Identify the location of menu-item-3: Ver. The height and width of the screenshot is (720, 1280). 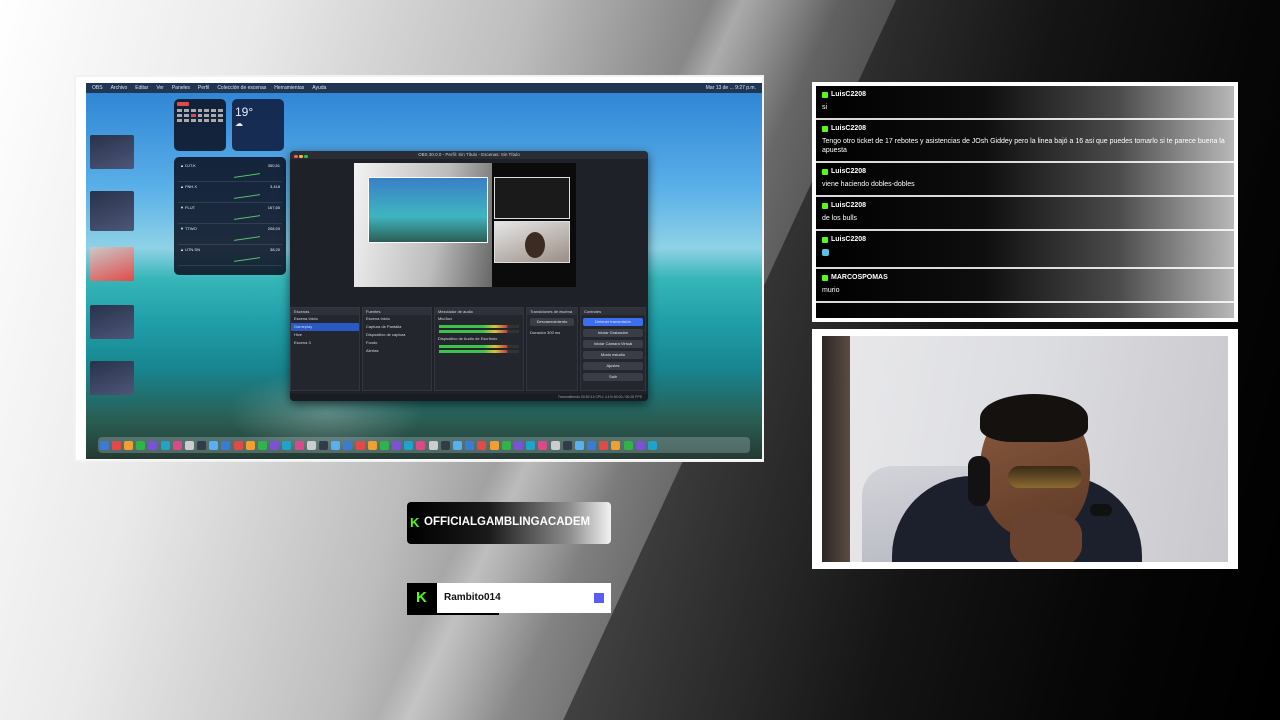
(160, 88).